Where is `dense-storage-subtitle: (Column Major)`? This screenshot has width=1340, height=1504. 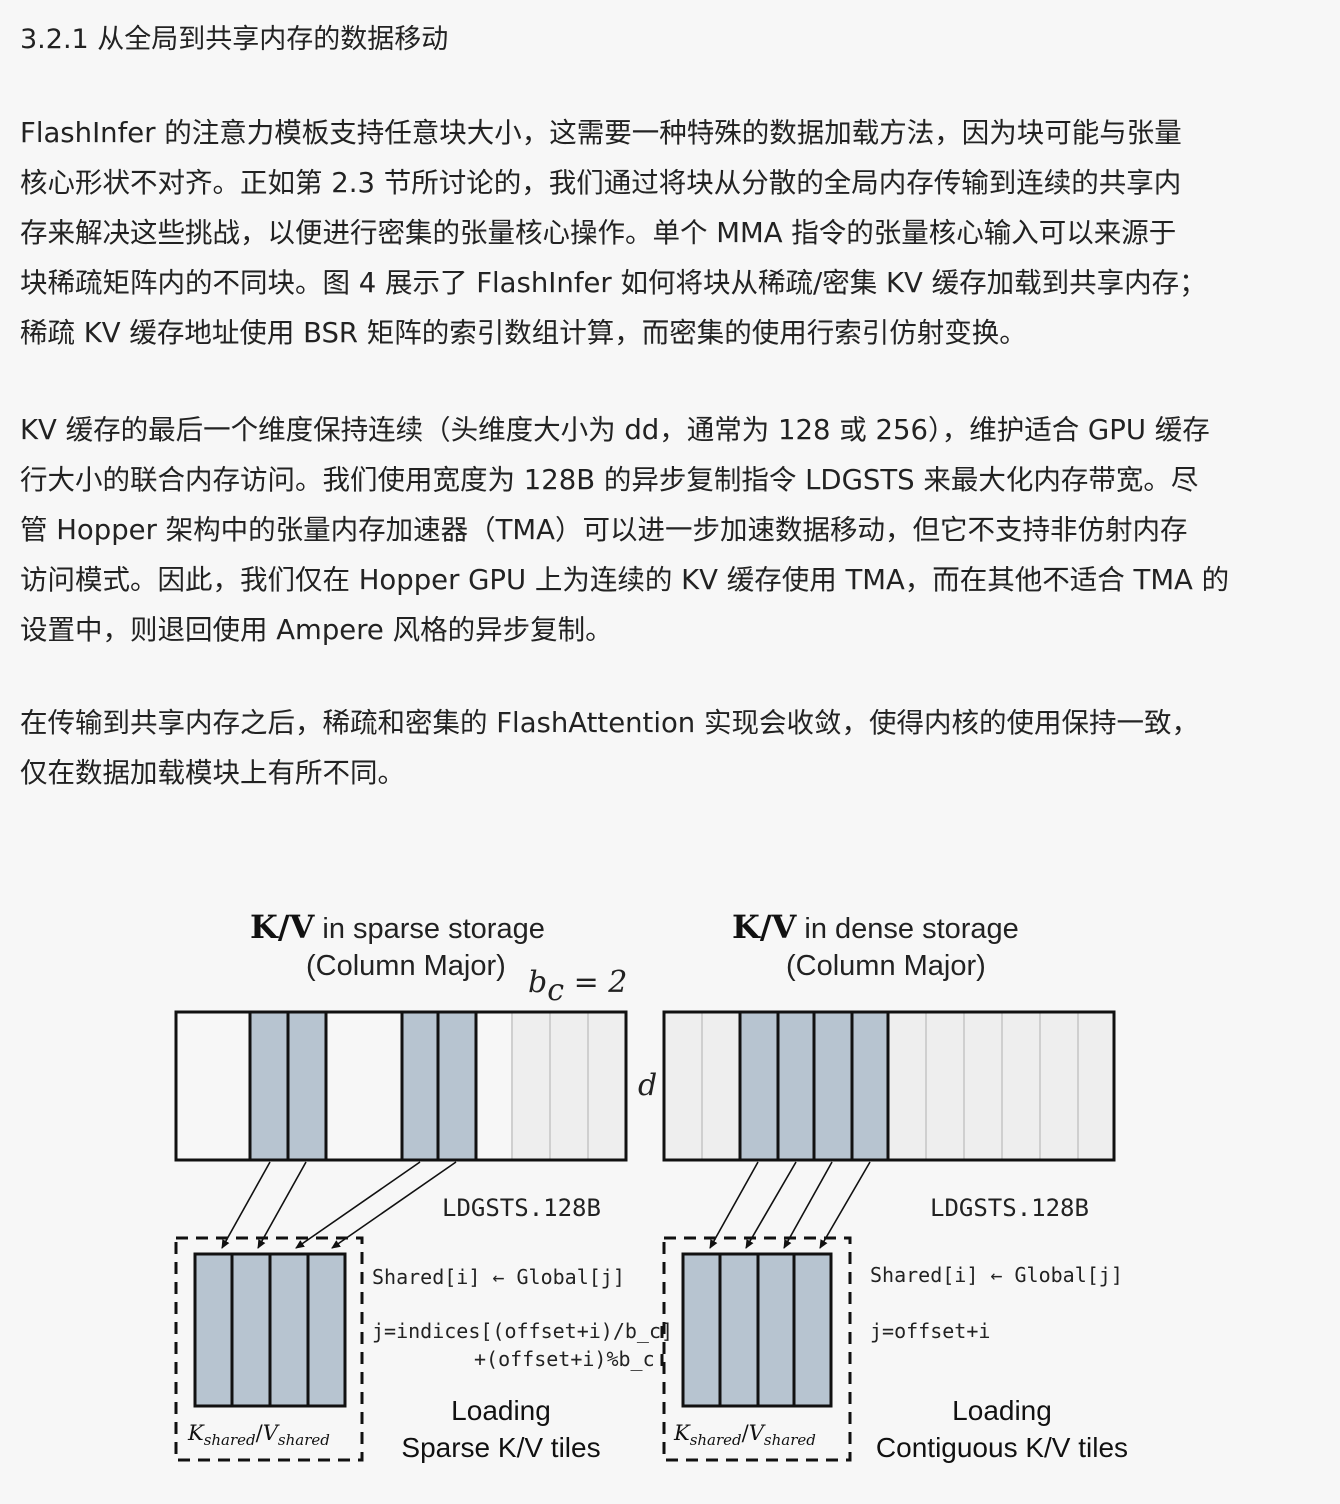
dense-storage-subtitle: (Column Major) is located at coordinates (886, 966).